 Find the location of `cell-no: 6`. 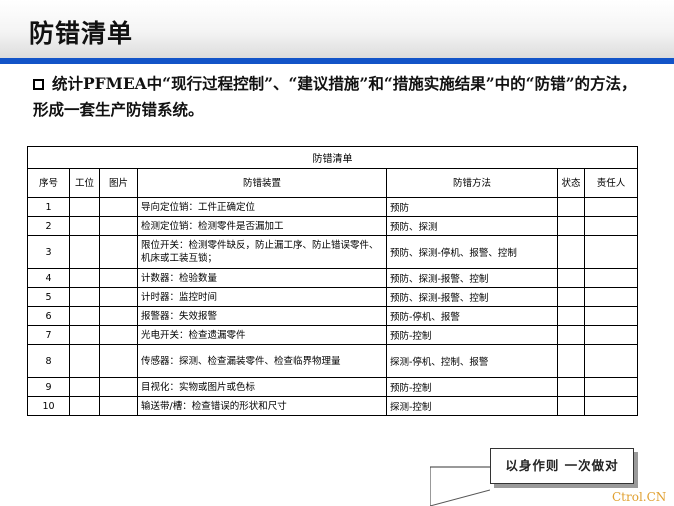

cell-no: 6 is located at coordinates (48, 316).